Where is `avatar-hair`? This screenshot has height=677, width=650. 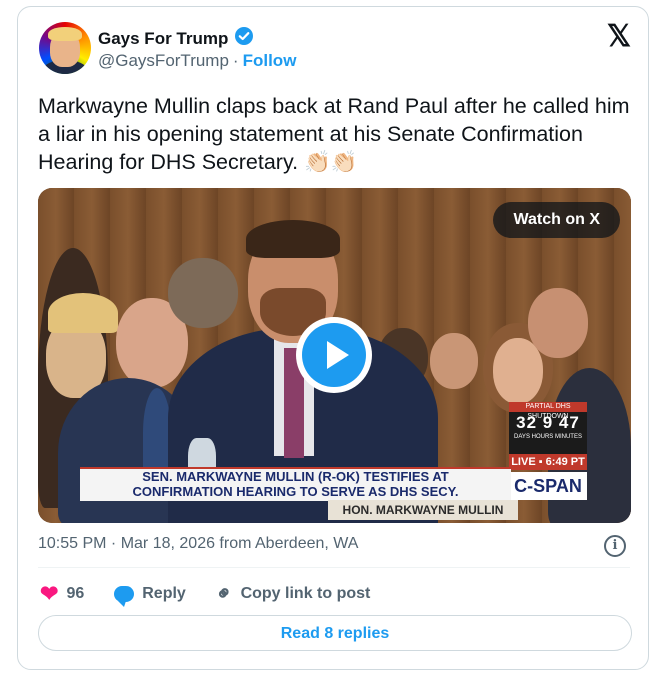 avatar-hair is located at coordinates (65, 34).